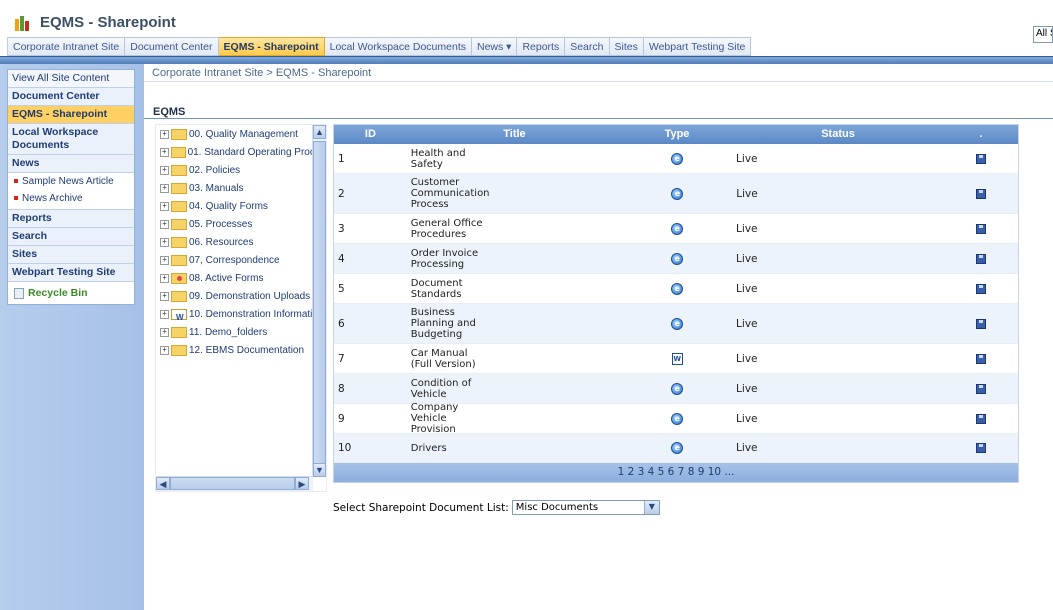  Describe the element at coordinates (241, 260) in the screenshot. I see `tree-item: +07, Correspondence` at that location.